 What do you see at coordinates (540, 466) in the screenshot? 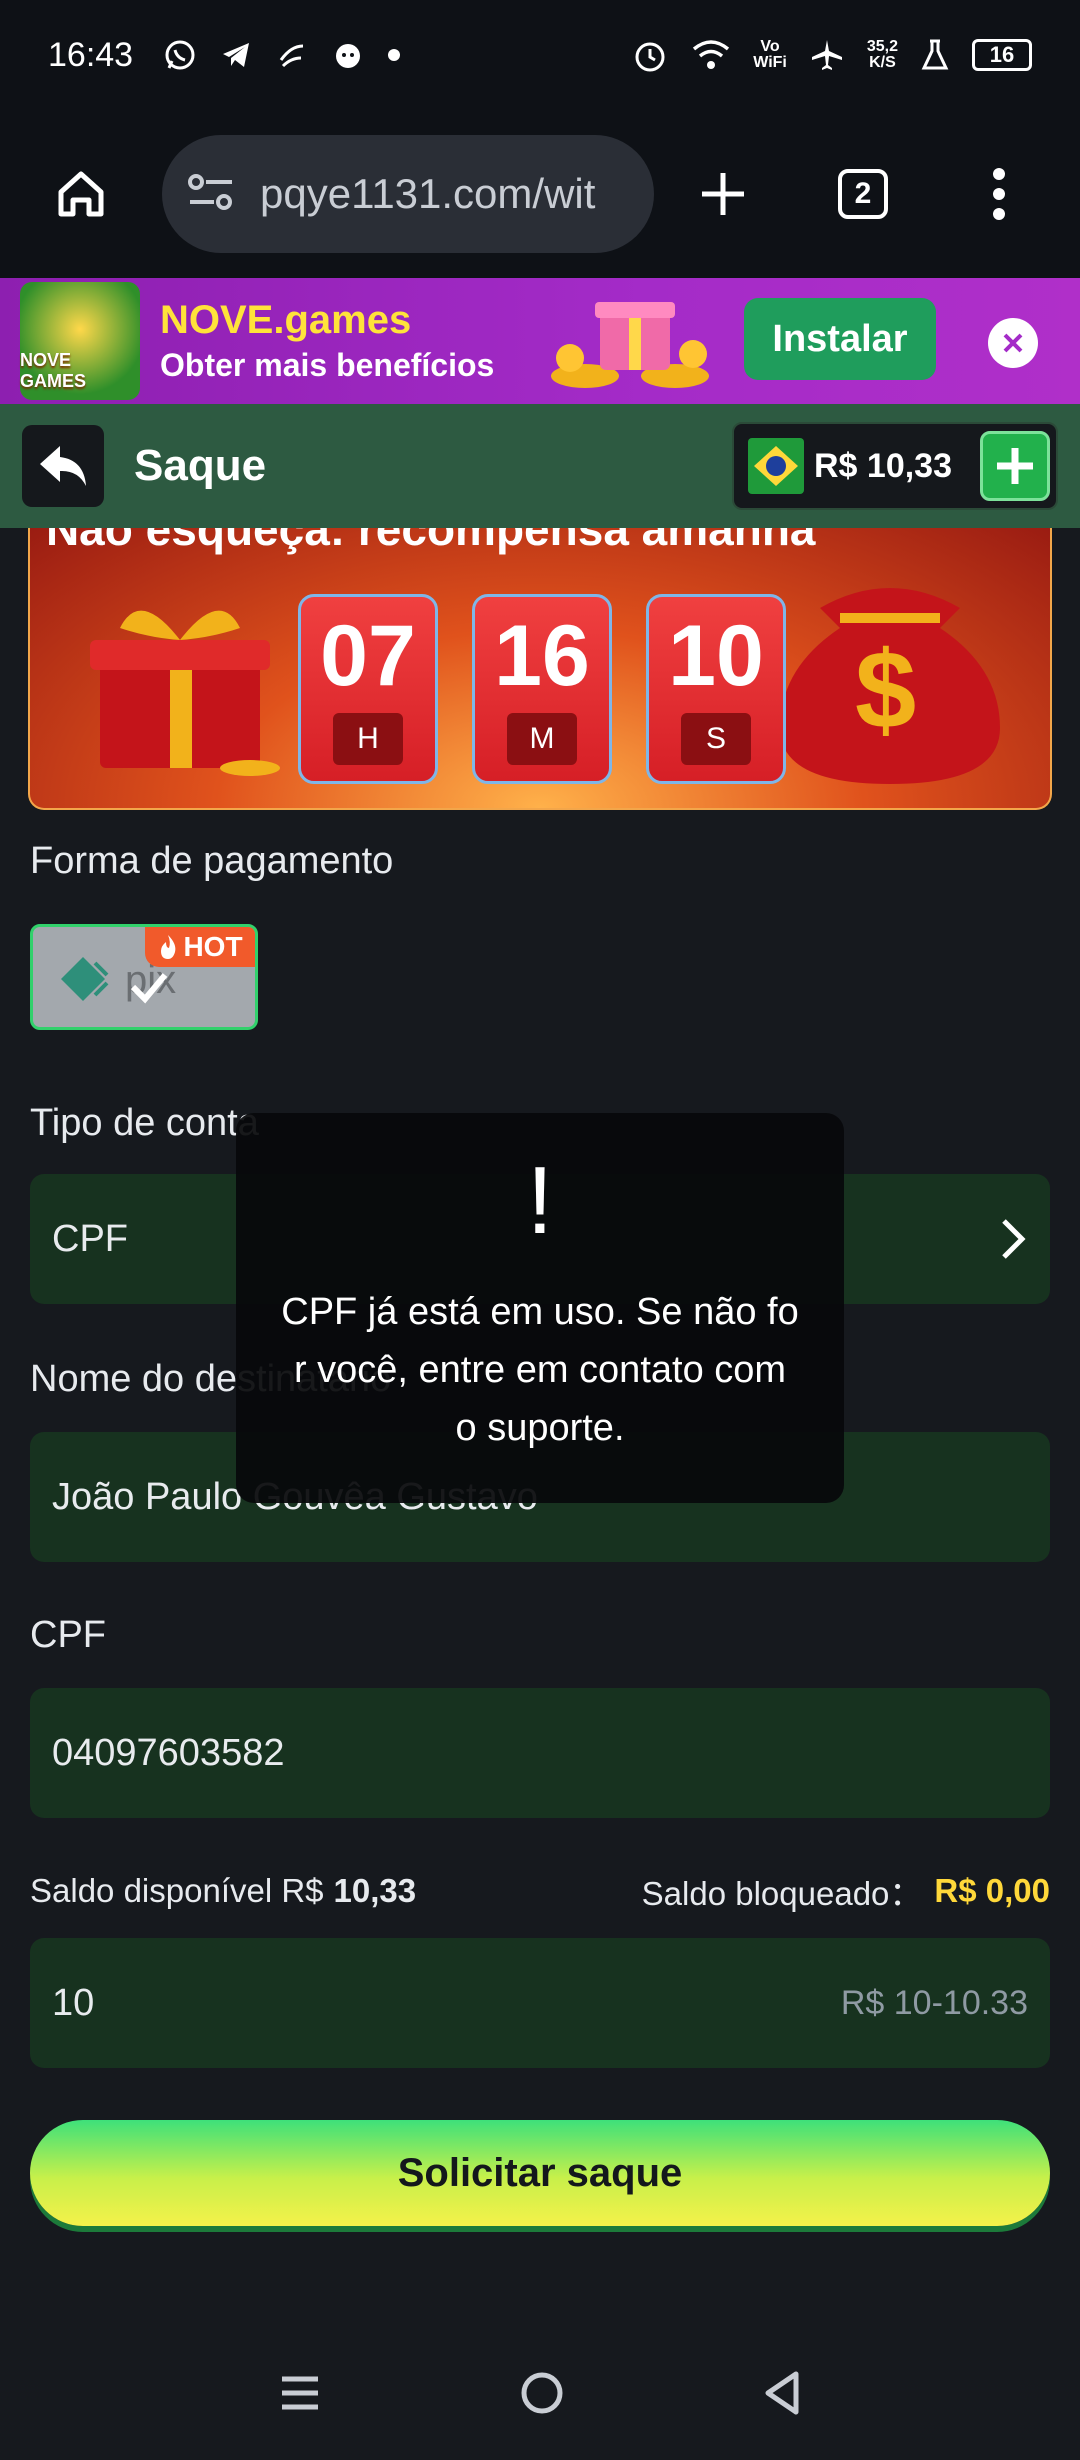
I see `page-header: Saque R$ 10,33` at bounding box center [540, 466].